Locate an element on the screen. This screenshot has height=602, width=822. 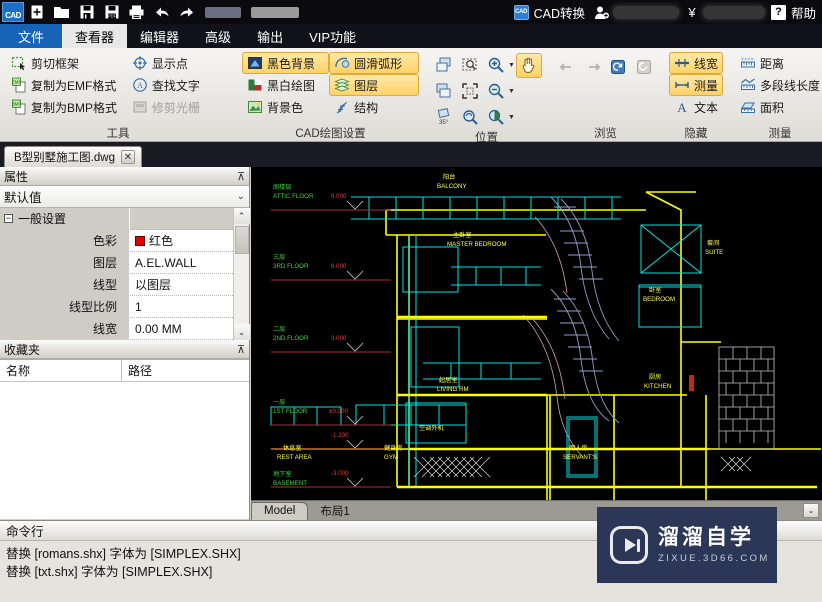
tab-vip: VIP功能 is located at coordinates (332, 36).